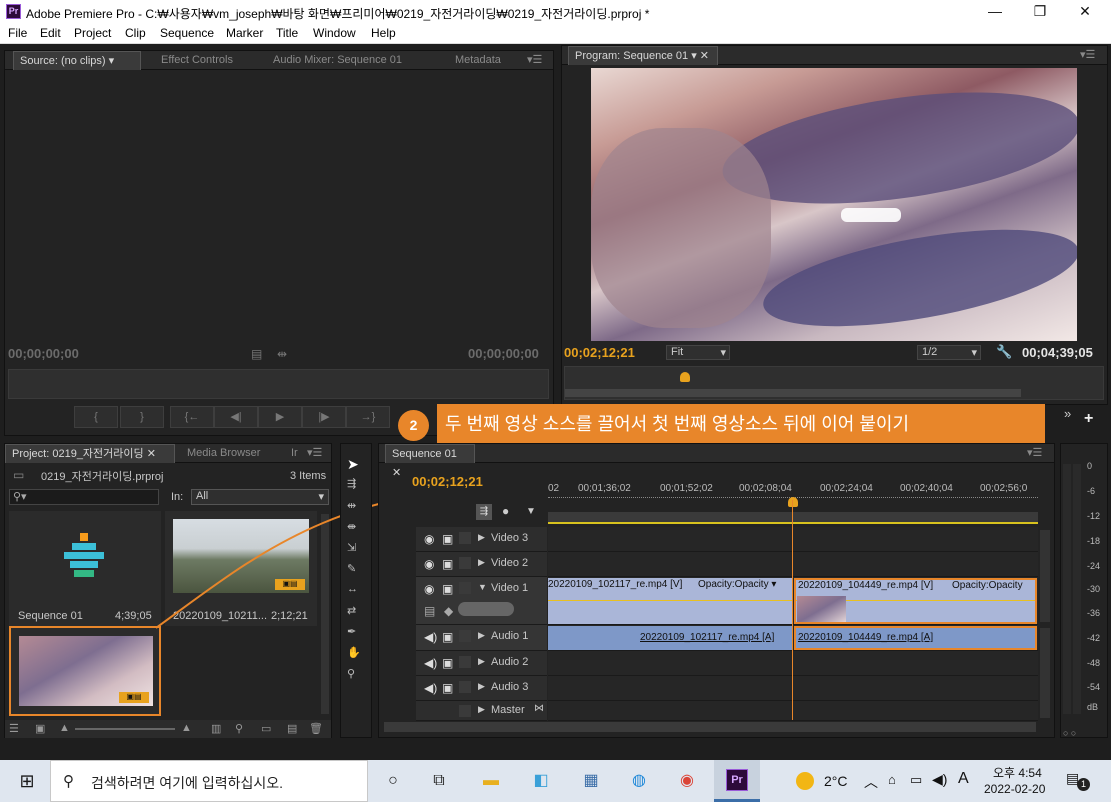 This screenshot has width=1111, height=802. What do you see at coordinates (1045, 673) in the screenshot?
I see `audio-tracks-scrollbar` at bounding box center [1045, 673].